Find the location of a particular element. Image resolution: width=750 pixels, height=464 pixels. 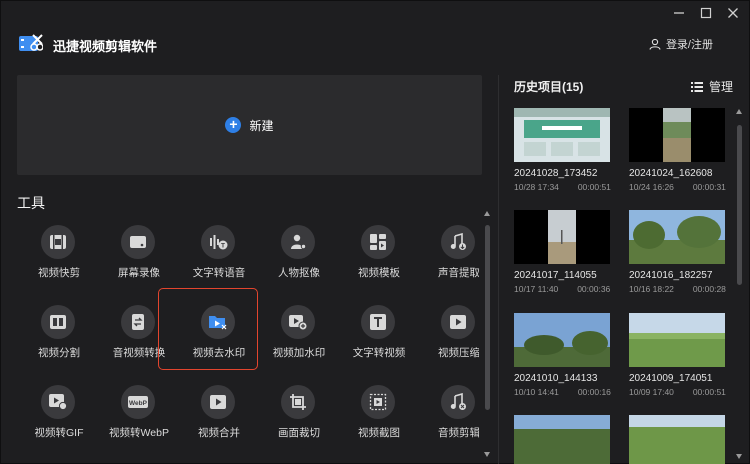

split-icon is located at coordinates (58, 322).